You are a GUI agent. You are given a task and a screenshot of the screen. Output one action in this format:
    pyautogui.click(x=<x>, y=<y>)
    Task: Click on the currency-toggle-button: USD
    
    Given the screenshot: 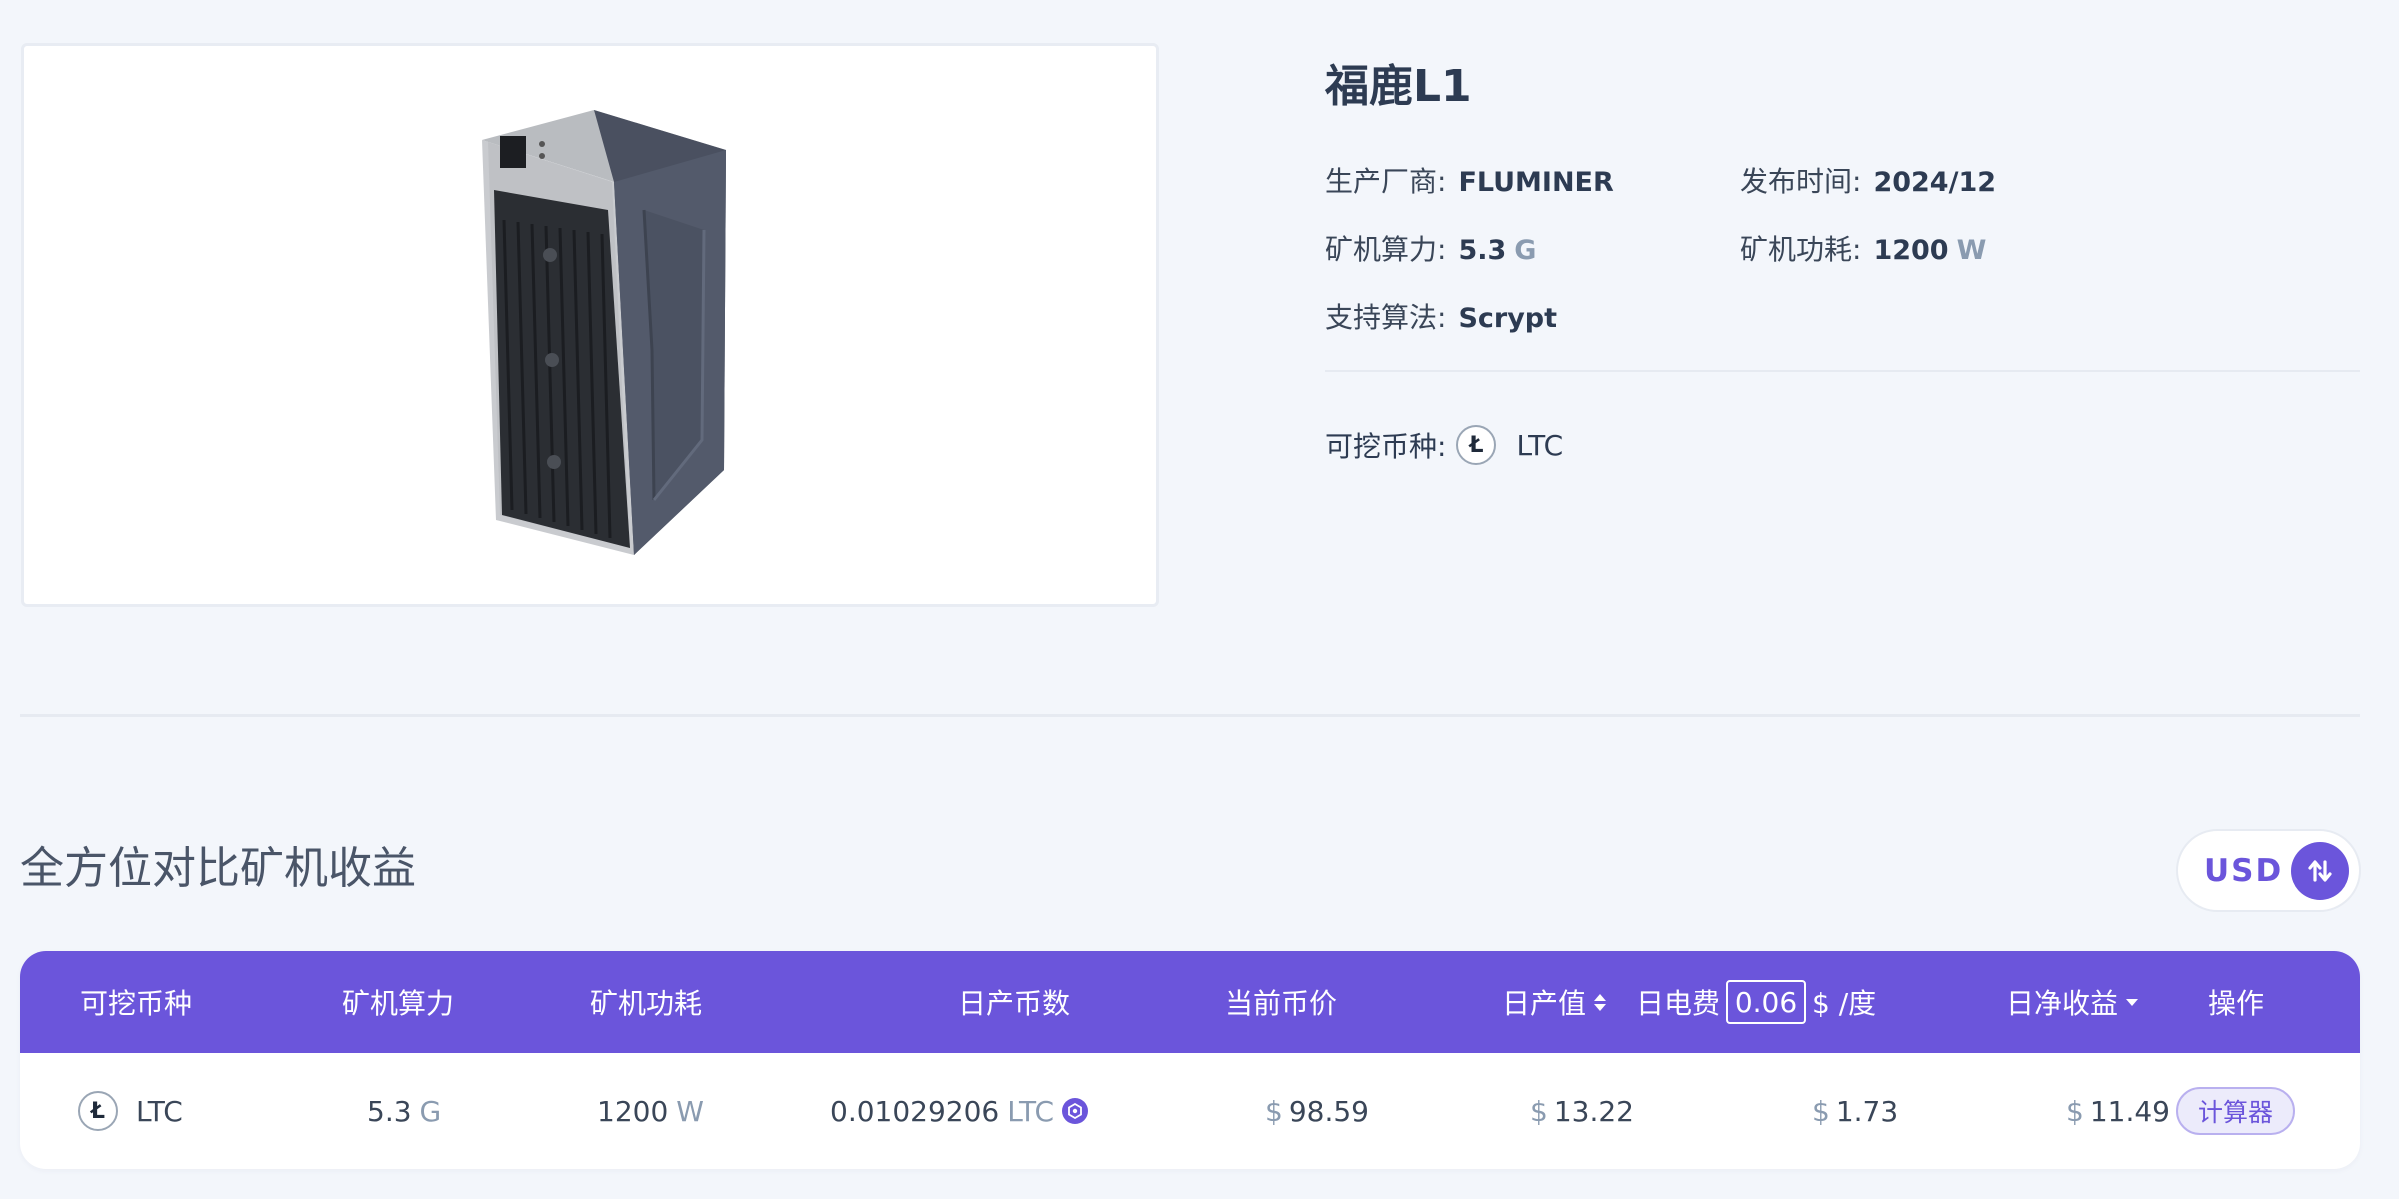 What is the action you would take?
    pyautogui.click(x=2268, y=870)
    